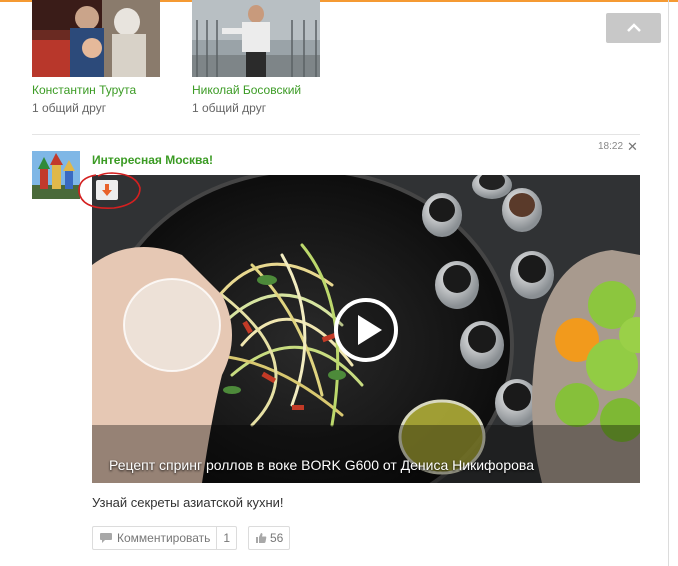  I want to click on comment-button: Комментировать 1, so click(165, 538).